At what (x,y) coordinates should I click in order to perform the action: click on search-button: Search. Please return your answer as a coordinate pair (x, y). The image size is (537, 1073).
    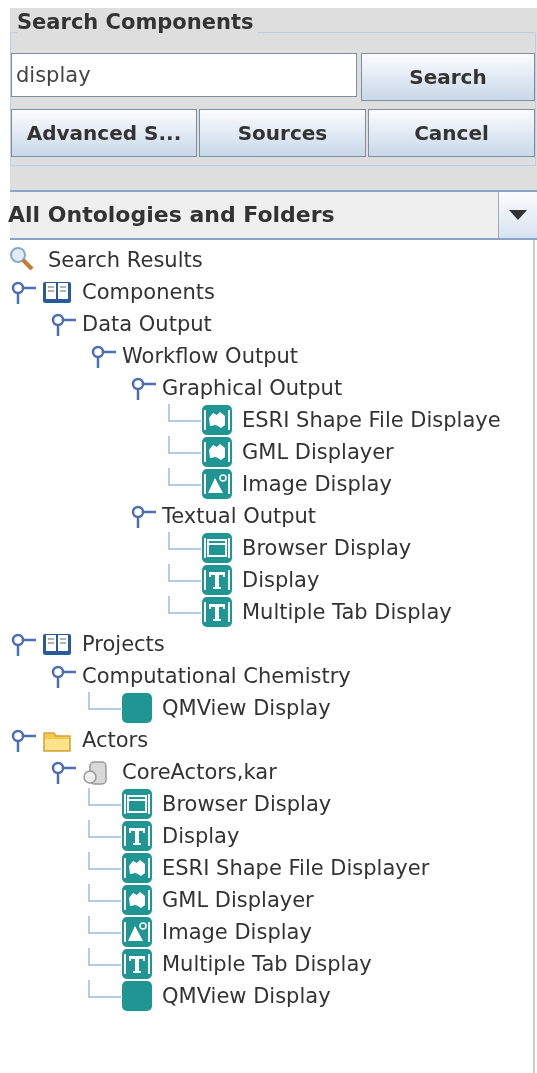
    Looking at the image, I should click on (448, 77).